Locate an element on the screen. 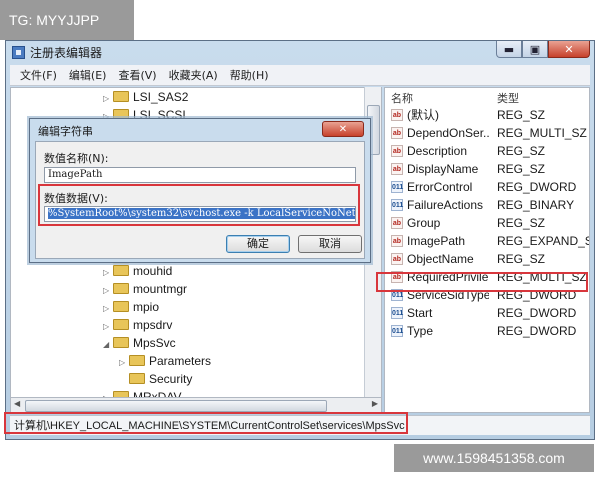 The width and height of the screenshot is (600, 480). scroll-left-icon: ◀ is located at coordinates (17, 403).